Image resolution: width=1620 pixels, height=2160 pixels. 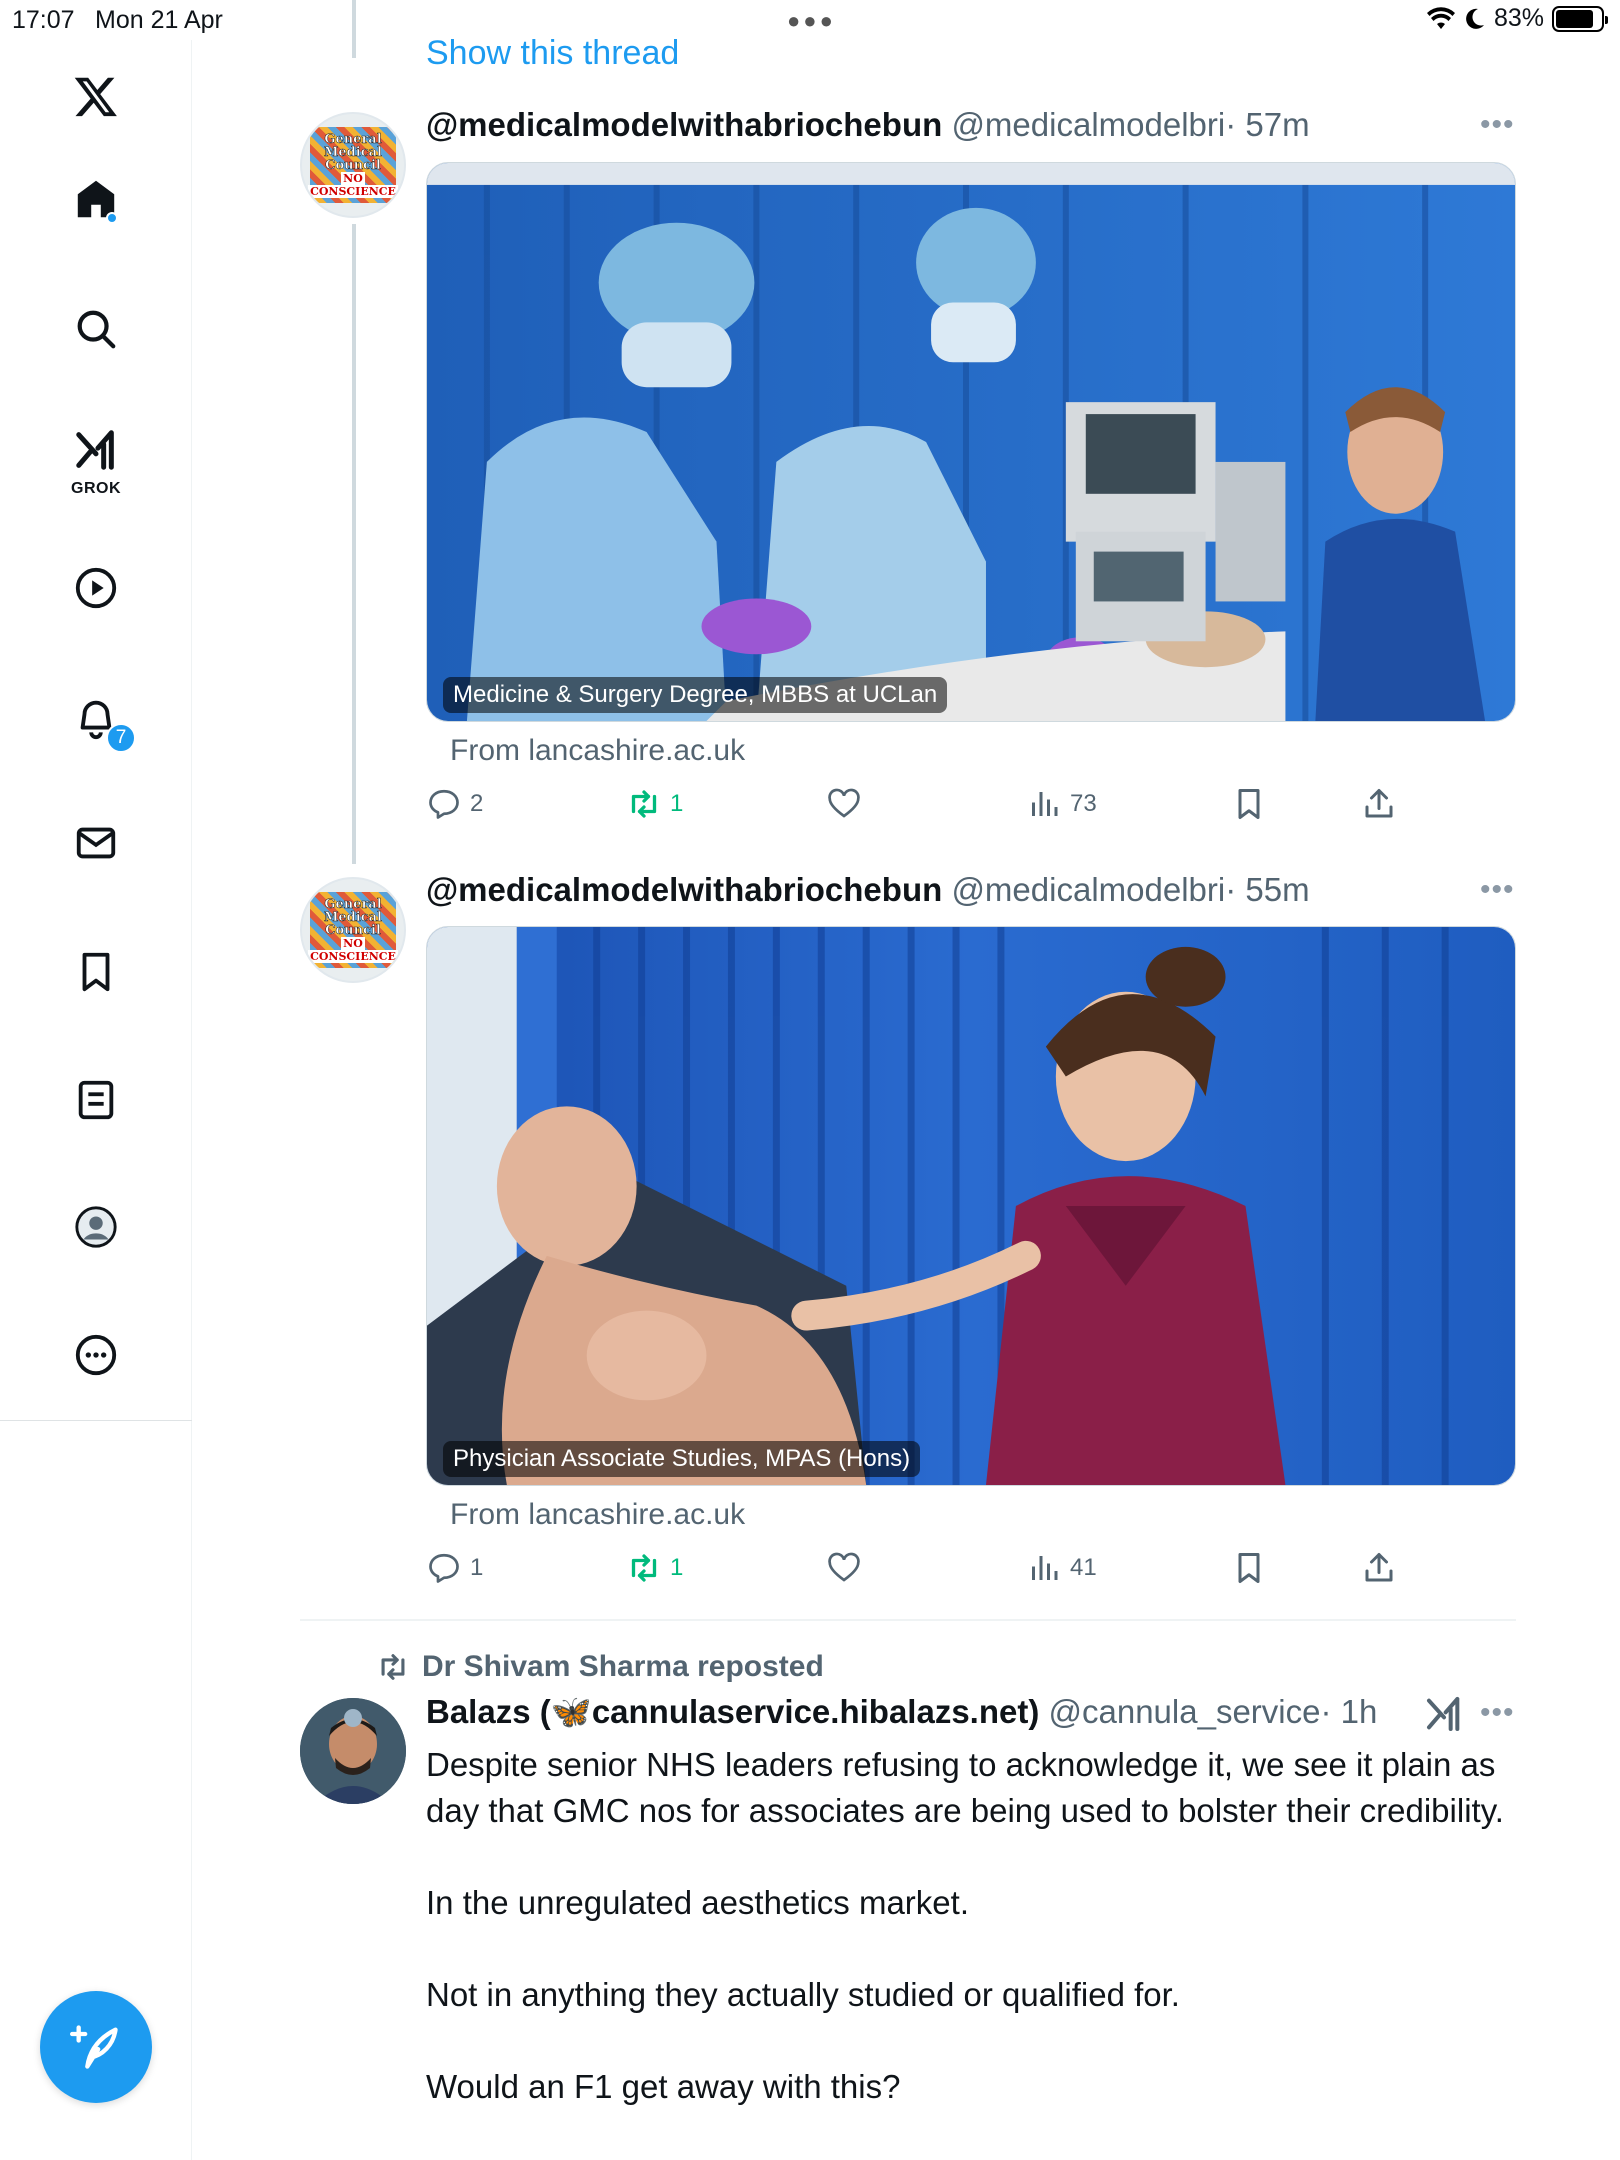 I want to click on battery-icon, so click(x=1580, y=18).